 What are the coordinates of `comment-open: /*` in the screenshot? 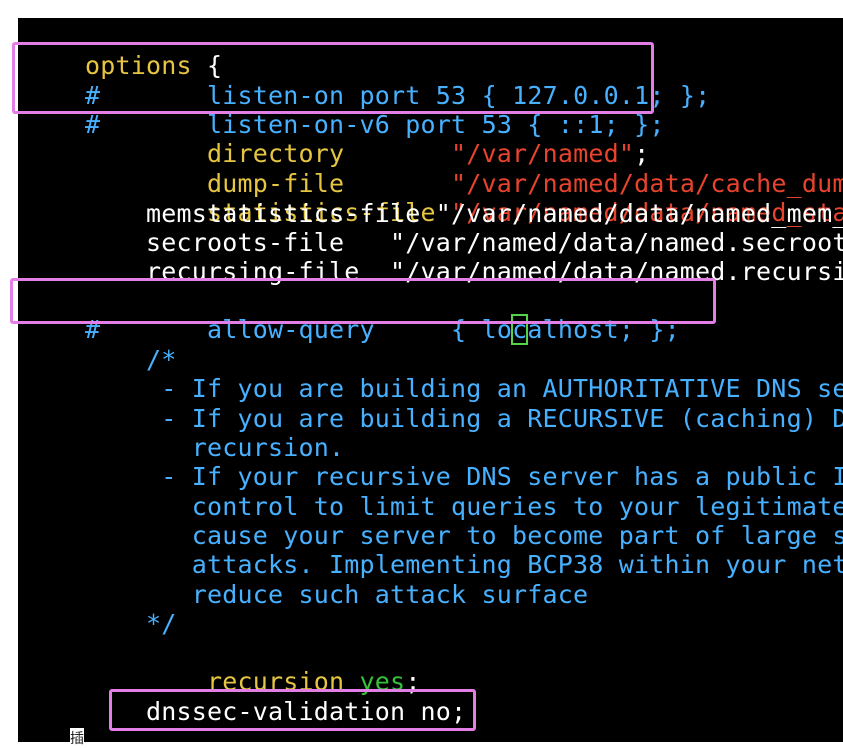 It's located at (100, 359).